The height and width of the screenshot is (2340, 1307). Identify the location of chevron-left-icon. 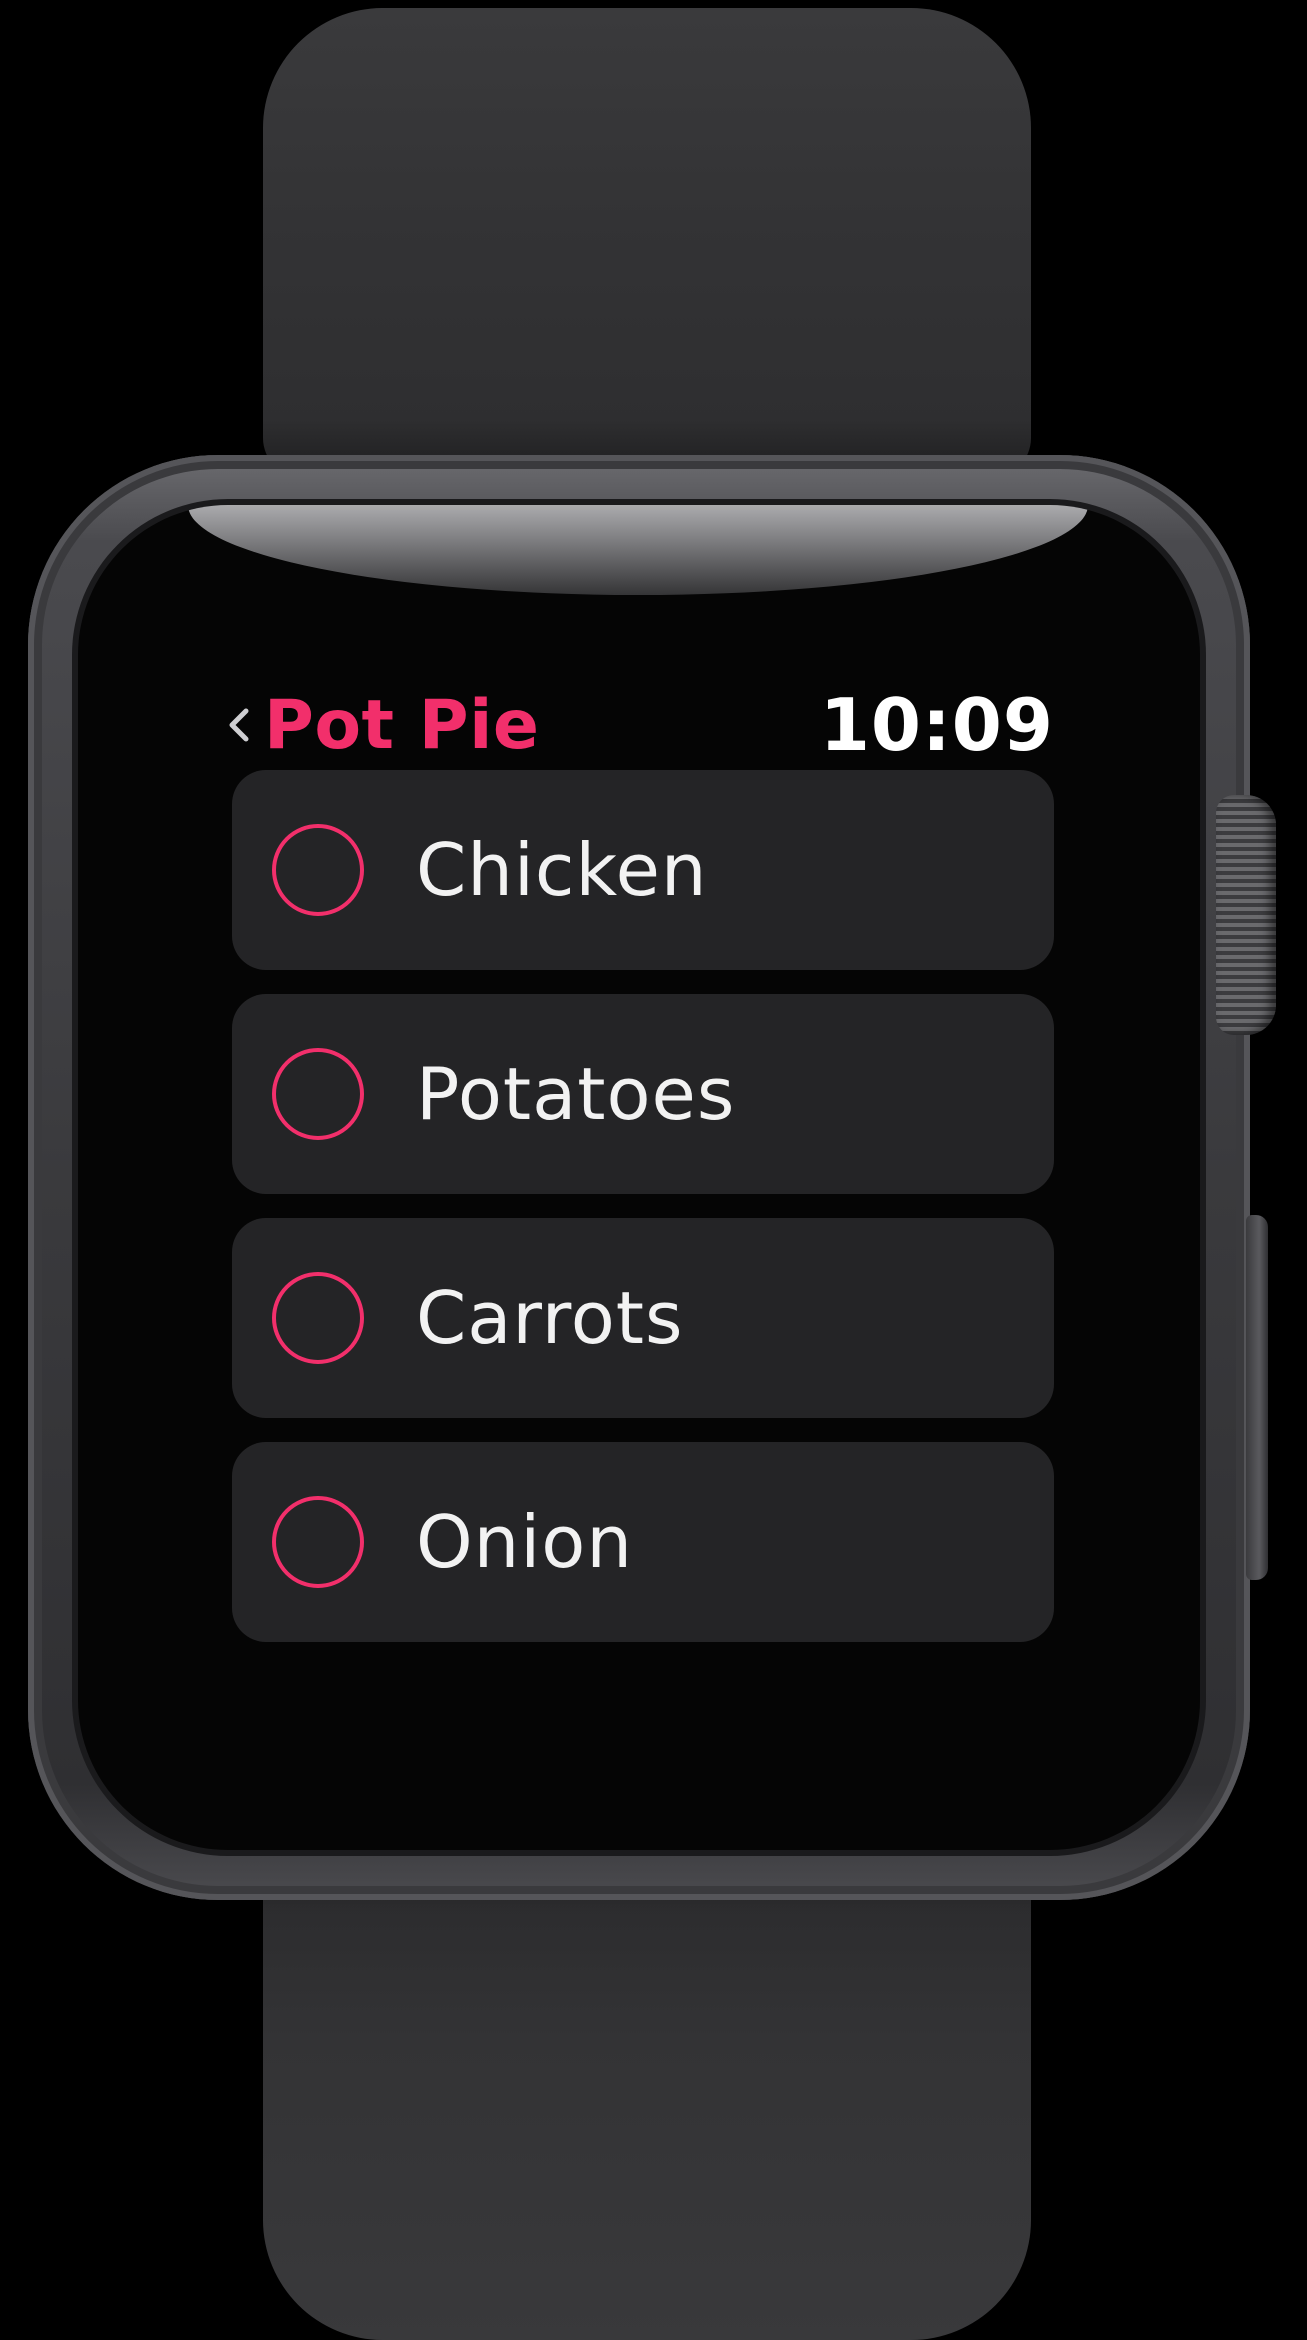
(239, 725).